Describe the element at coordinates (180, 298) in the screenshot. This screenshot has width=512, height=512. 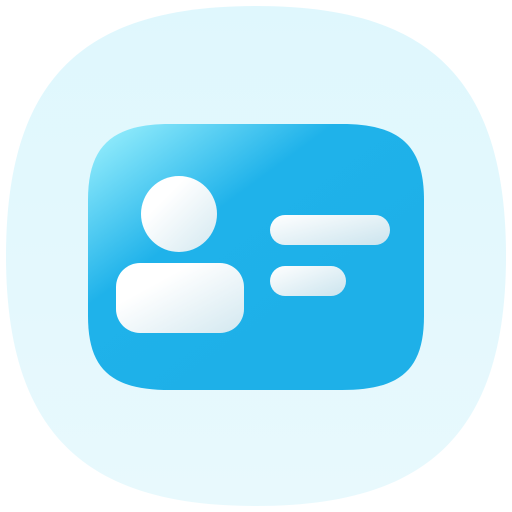
I see `avatar-body` at that location.